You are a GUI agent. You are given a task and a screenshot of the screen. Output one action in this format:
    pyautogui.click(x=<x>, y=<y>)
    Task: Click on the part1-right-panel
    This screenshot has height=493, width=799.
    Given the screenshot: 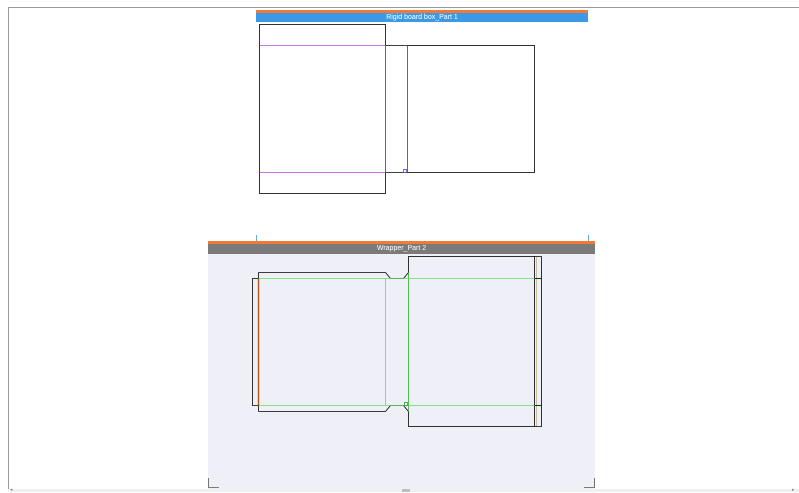 What is the action you would take?
    pyautogui.click(x=471, y=109)
    